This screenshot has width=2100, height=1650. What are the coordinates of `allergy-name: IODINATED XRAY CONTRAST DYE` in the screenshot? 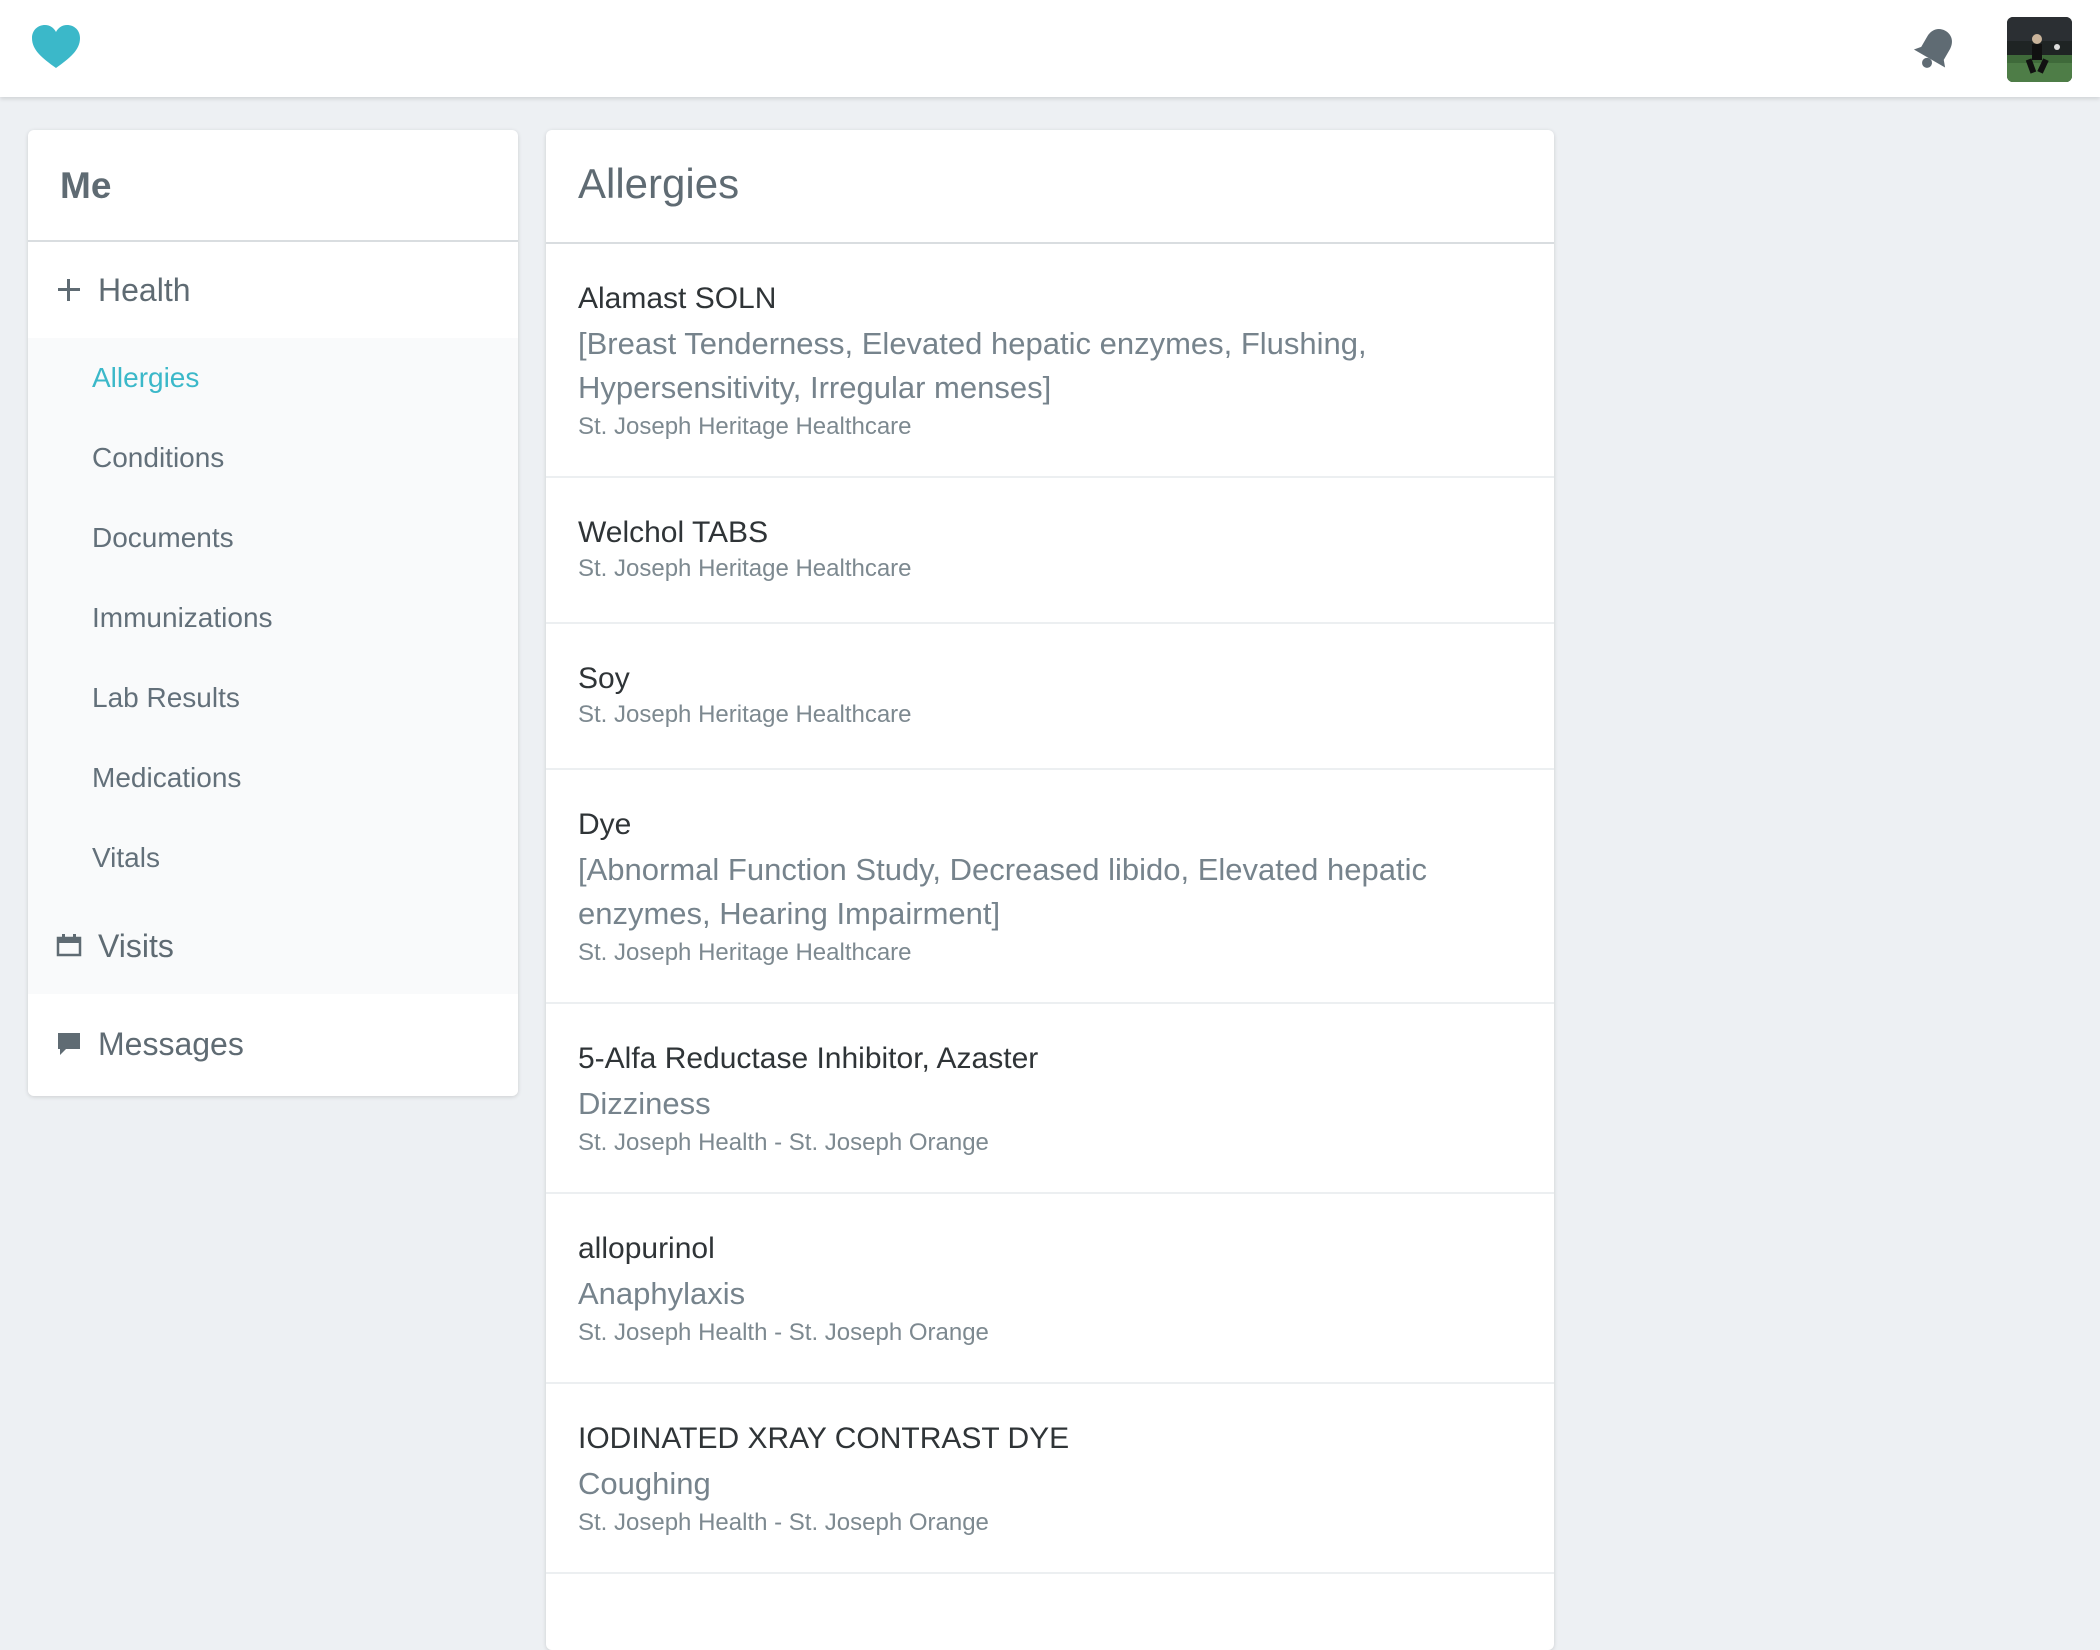 It's located at (824, 1438).